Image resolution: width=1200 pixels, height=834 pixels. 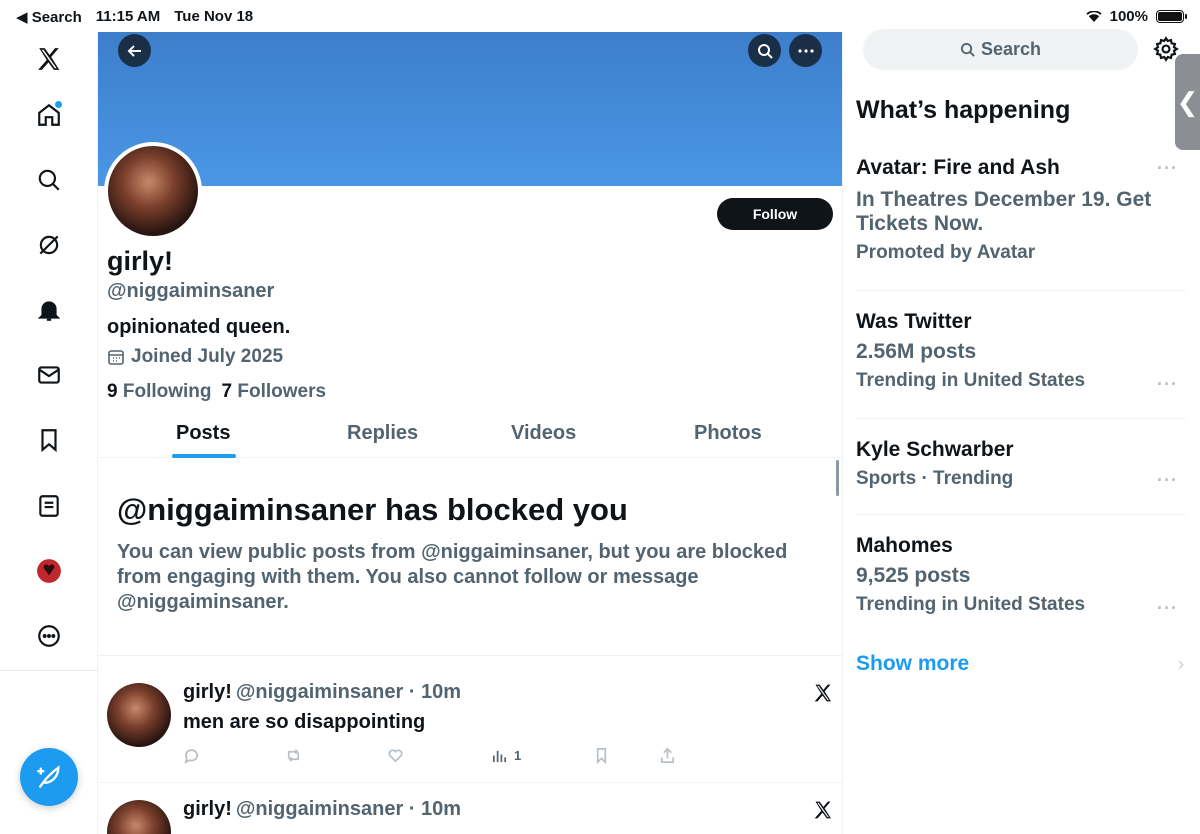 What do you see at coordinates (433, 757) in the screenshot?
I see `post-actions: 1` at bounding box center [433, 757].